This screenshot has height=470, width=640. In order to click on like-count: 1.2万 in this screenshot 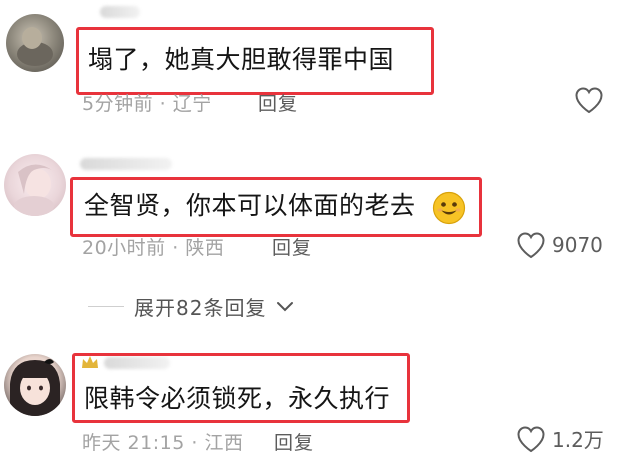, I will do `click(578, 440)`.